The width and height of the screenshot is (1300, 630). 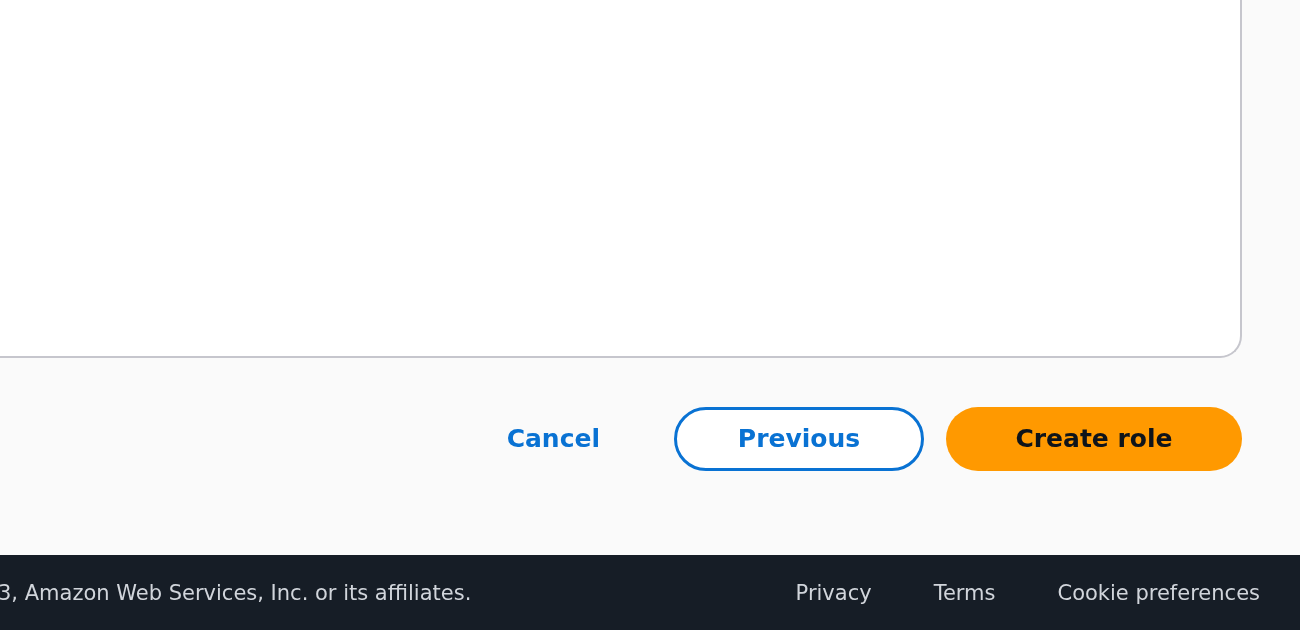 I want to click on footer-link: Cookie preferences, so click(x=1158, y=592).